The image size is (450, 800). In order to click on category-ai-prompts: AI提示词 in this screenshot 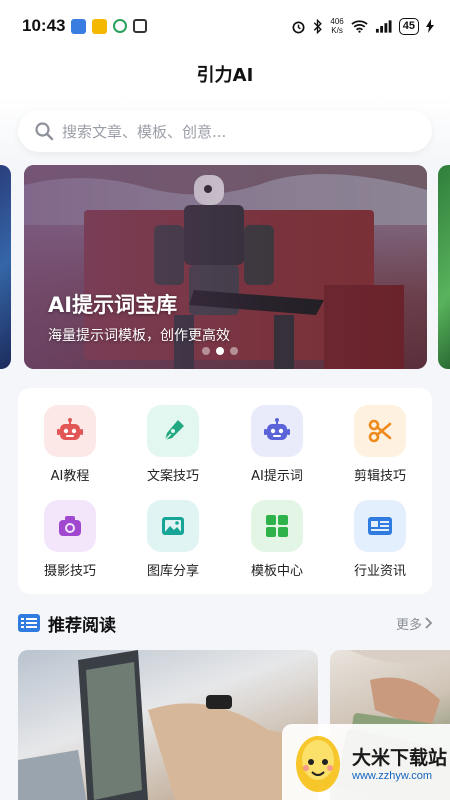, I will do `click(277, 450)`.